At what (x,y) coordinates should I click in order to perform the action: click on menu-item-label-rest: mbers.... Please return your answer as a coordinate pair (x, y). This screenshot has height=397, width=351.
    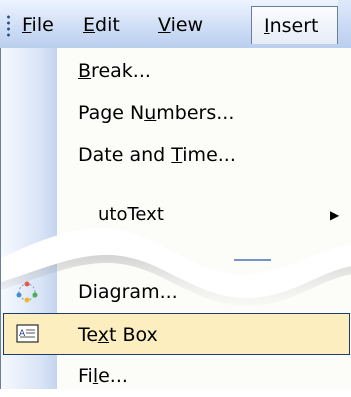
    Looking at the image, I should click on (195, 113).